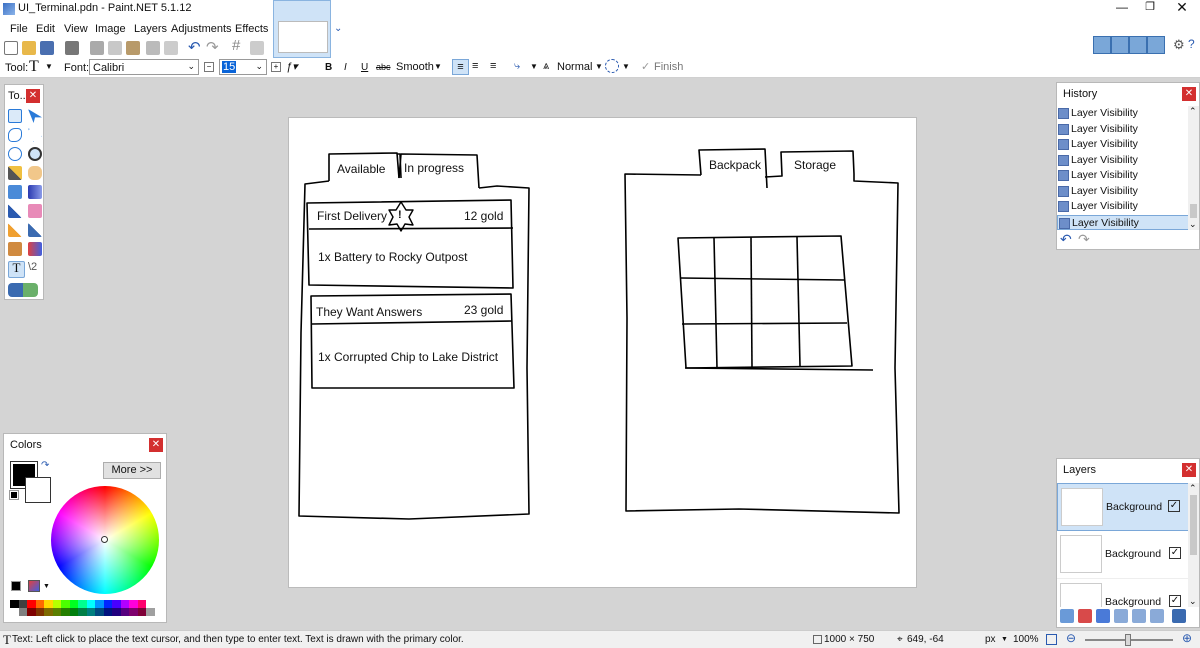 Image resolution: width=1200 pixels, height=648 pixels. What do you see at coordinates (45, 29) in the screenshot?
I see `menu-edit: Edit` at bounding box center [45, 29].